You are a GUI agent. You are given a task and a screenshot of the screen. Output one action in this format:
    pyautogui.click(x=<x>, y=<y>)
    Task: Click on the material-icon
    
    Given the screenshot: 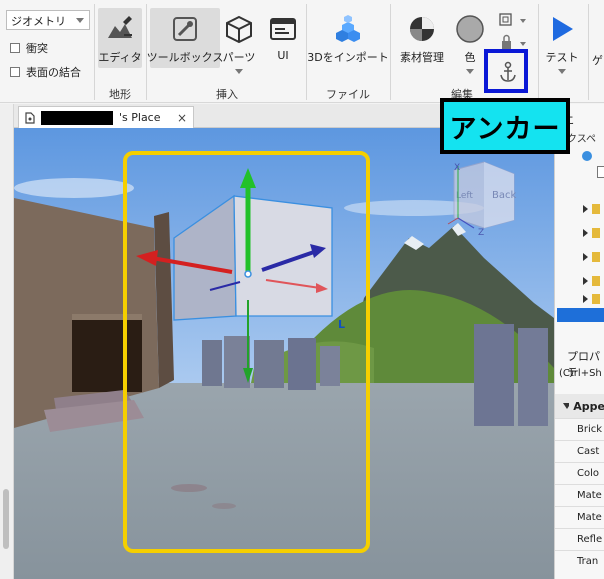 What is the action you would take?
    pyautogui.click(x=422, y=29)
    